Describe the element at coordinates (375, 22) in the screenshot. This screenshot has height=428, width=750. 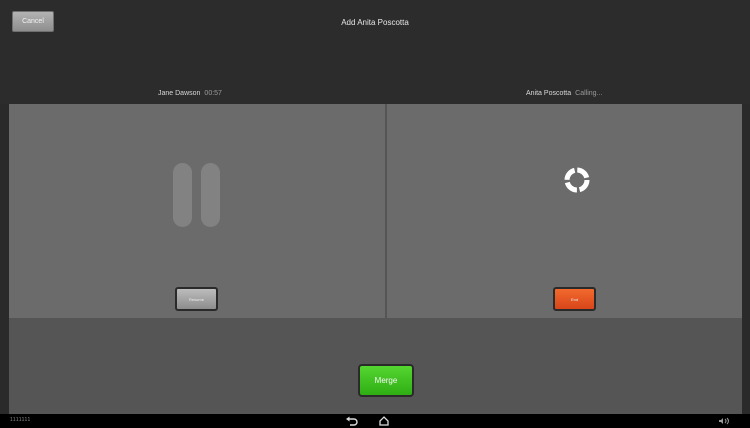
I see `page-title: Add Anita Poscotta` at that location.